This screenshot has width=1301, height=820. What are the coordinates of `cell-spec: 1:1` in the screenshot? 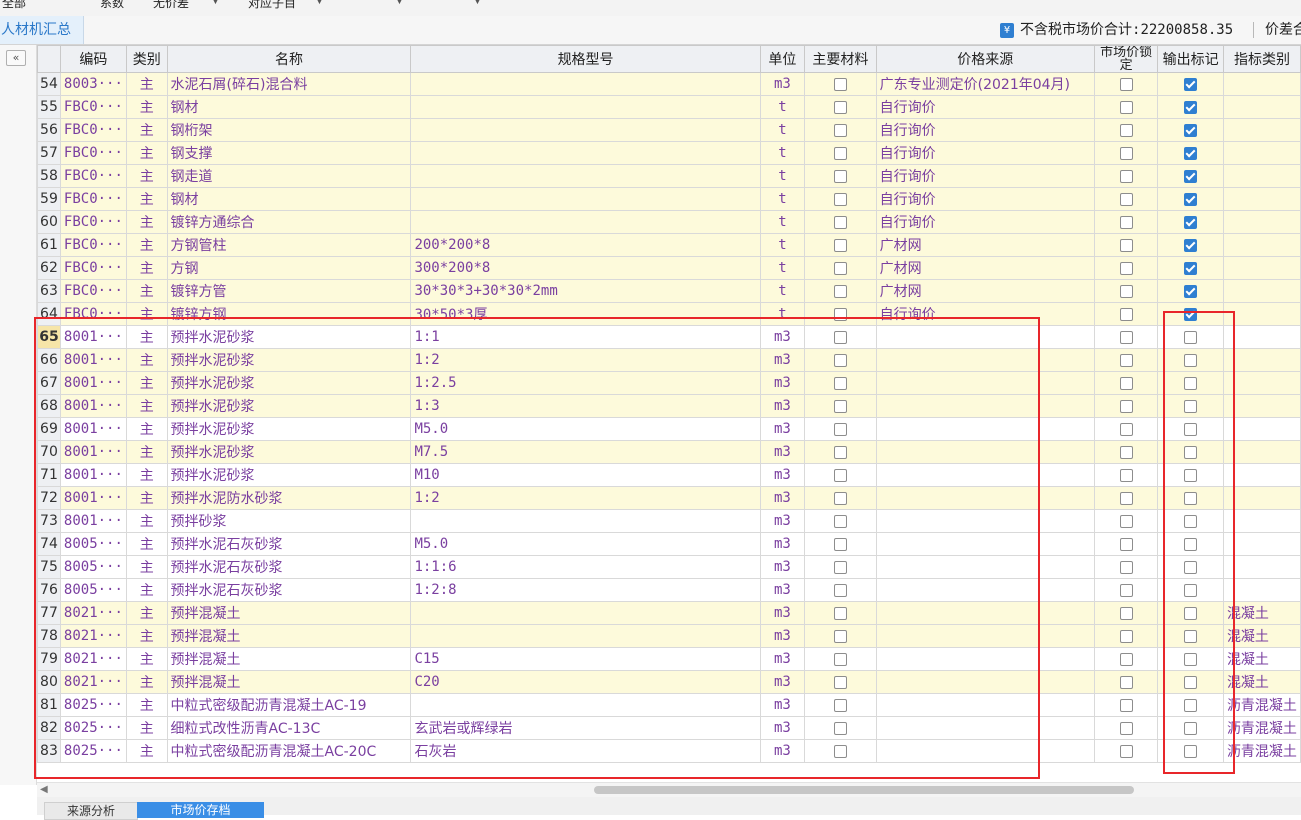 It's located at (585, 337).